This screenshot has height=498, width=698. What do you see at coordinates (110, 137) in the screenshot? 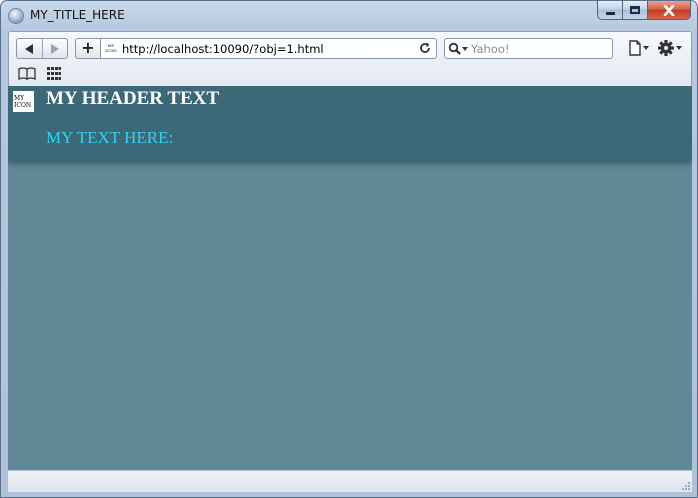
I see `page-subtext: MY TEXT HERE:` at bounding box center [110, 137].